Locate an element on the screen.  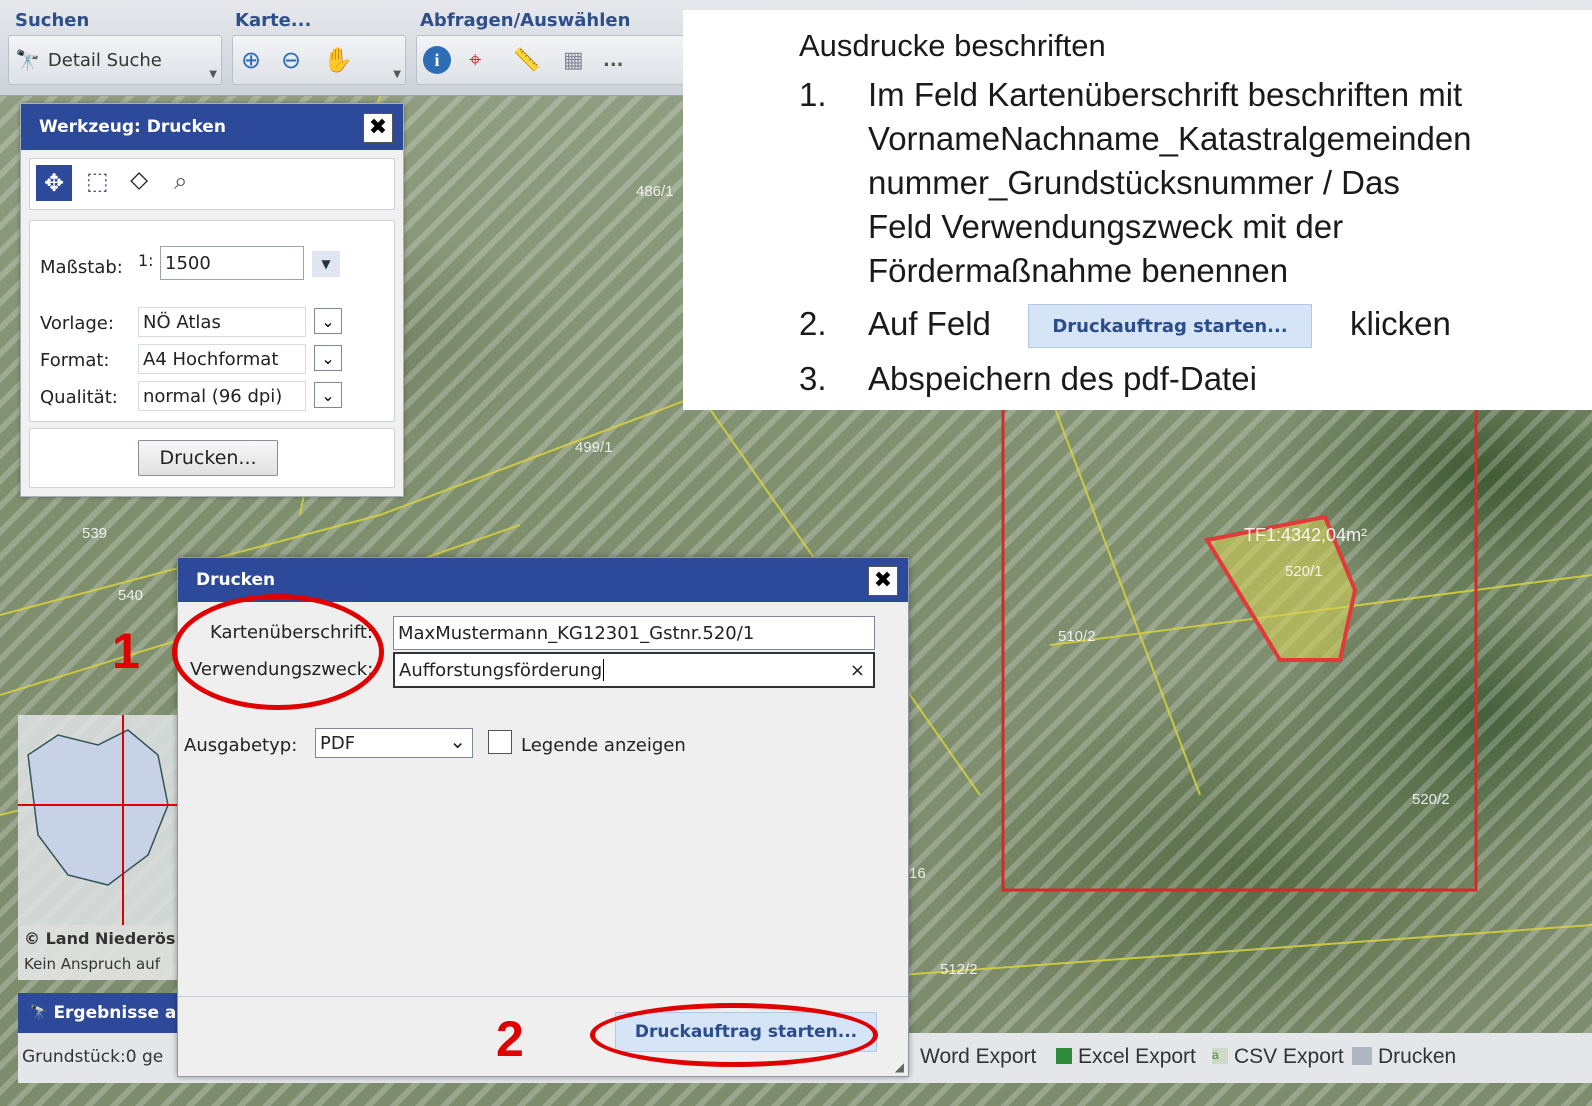
csv-icon: a is located at coordinates (1220, 1056).